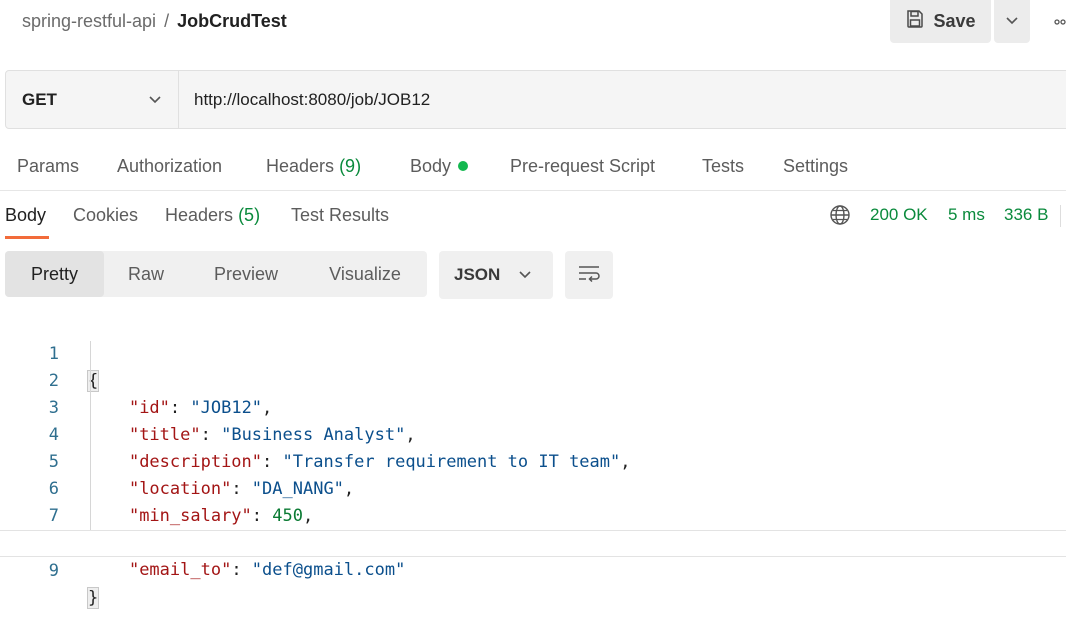 This screenshot has height=639, width=1066. I want to click on response-tab-test-results: Test Results, so click(340, 215).